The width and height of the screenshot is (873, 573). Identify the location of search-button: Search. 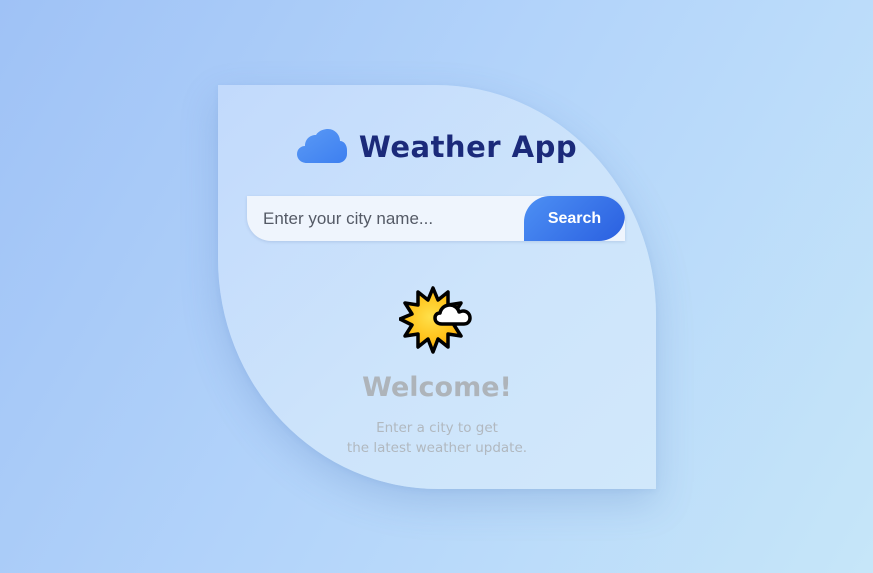
(574, 218).